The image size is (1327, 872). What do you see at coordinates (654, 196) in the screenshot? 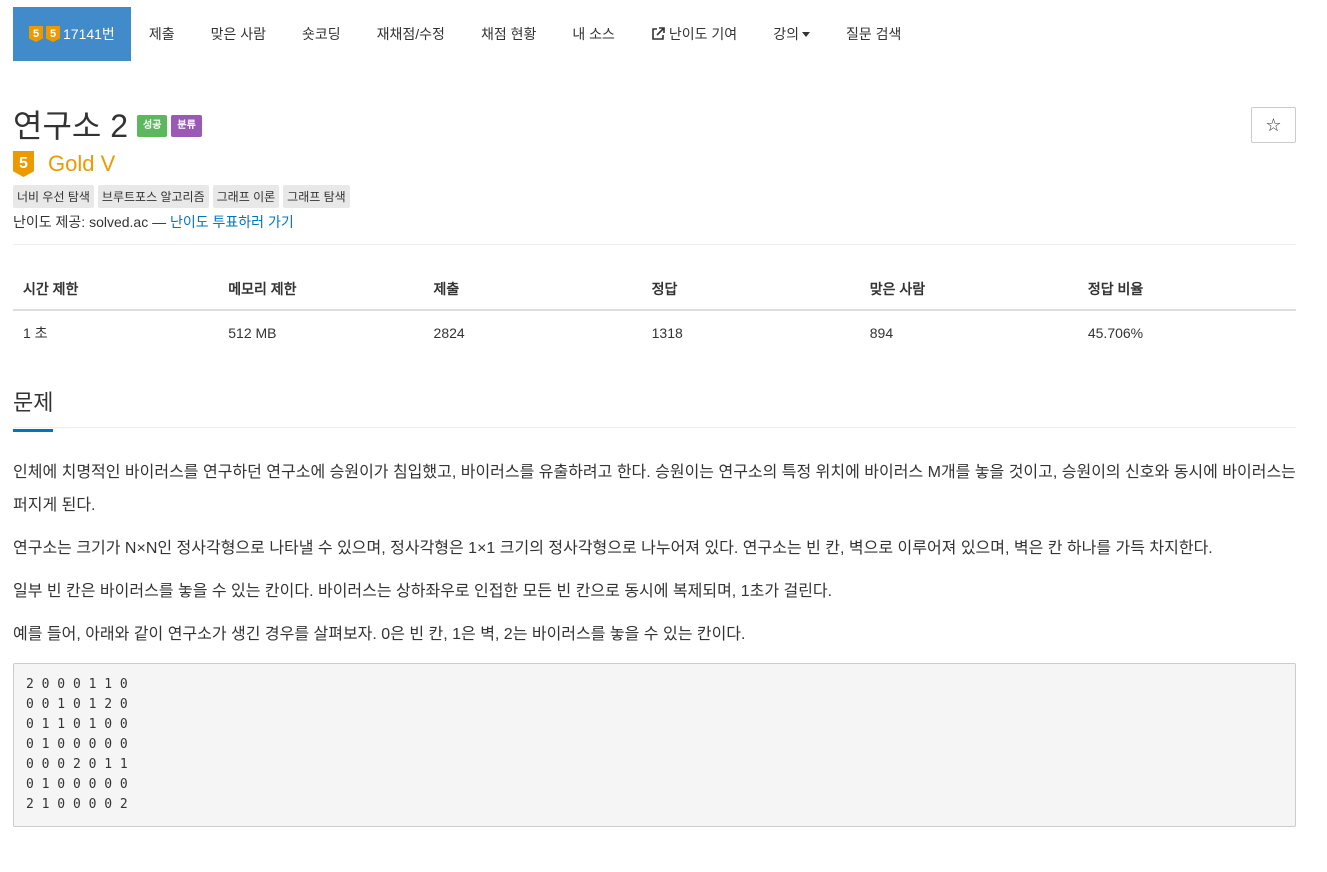
I see `algorithm-tags: 너비 우선 탐색 브루트포스 알고리즘 그래프 이론 그래프 탐색` at bounding box center [654, 196].